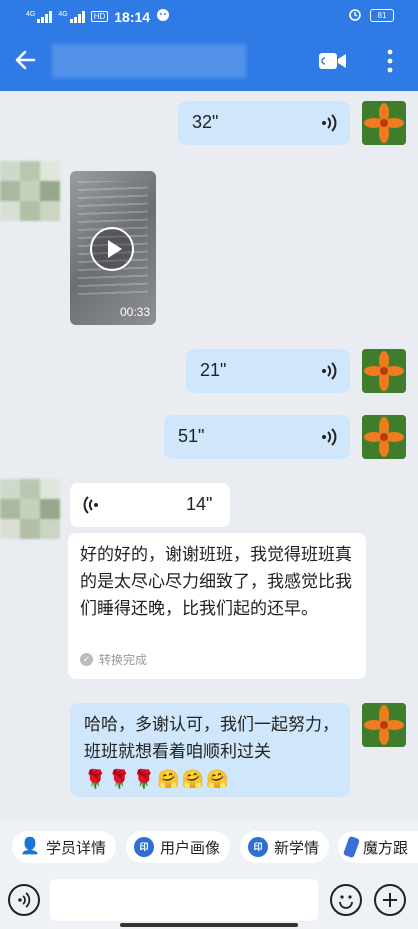 This screenshot has height=929, width=418. Describe the element at coordinates (99, 16) in the screenshot. I see `hd-badge: HD` at that location.